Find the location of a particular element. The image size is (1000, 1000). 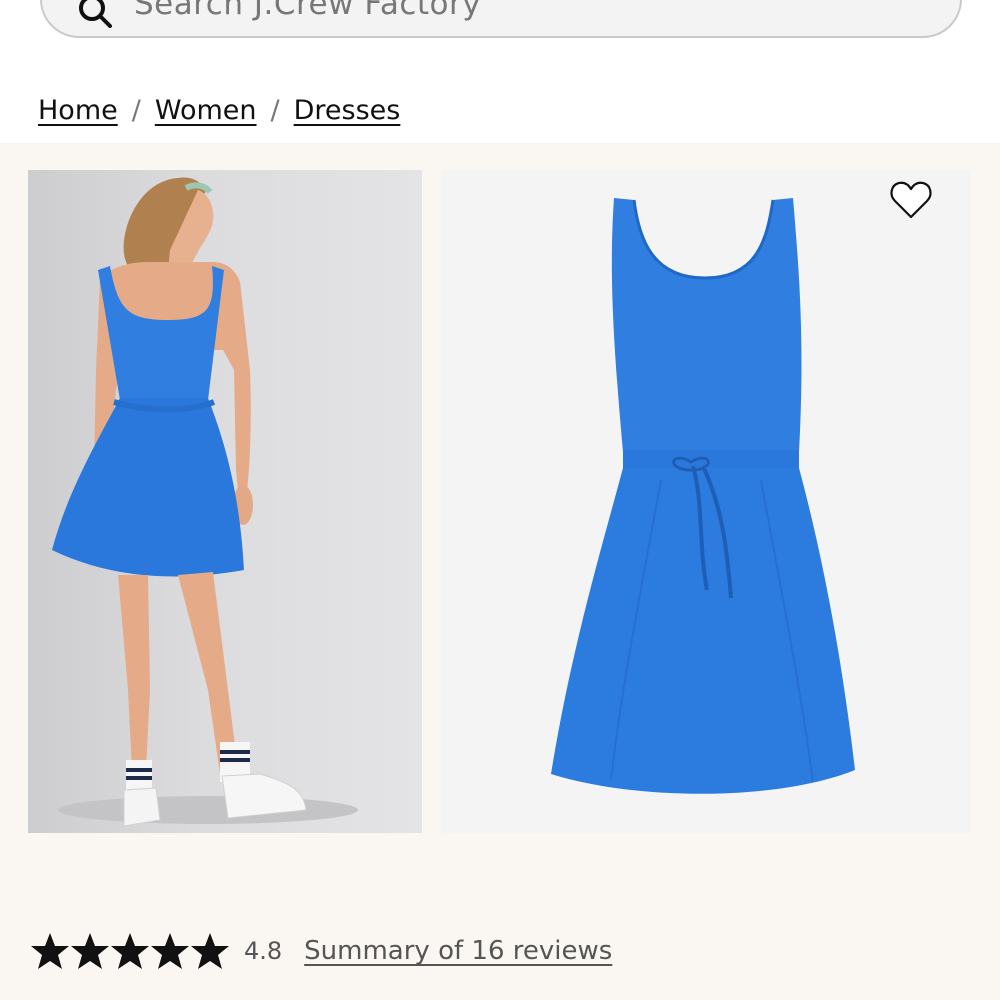

rating-value: 4.8 is located at coordinates (263, 951).